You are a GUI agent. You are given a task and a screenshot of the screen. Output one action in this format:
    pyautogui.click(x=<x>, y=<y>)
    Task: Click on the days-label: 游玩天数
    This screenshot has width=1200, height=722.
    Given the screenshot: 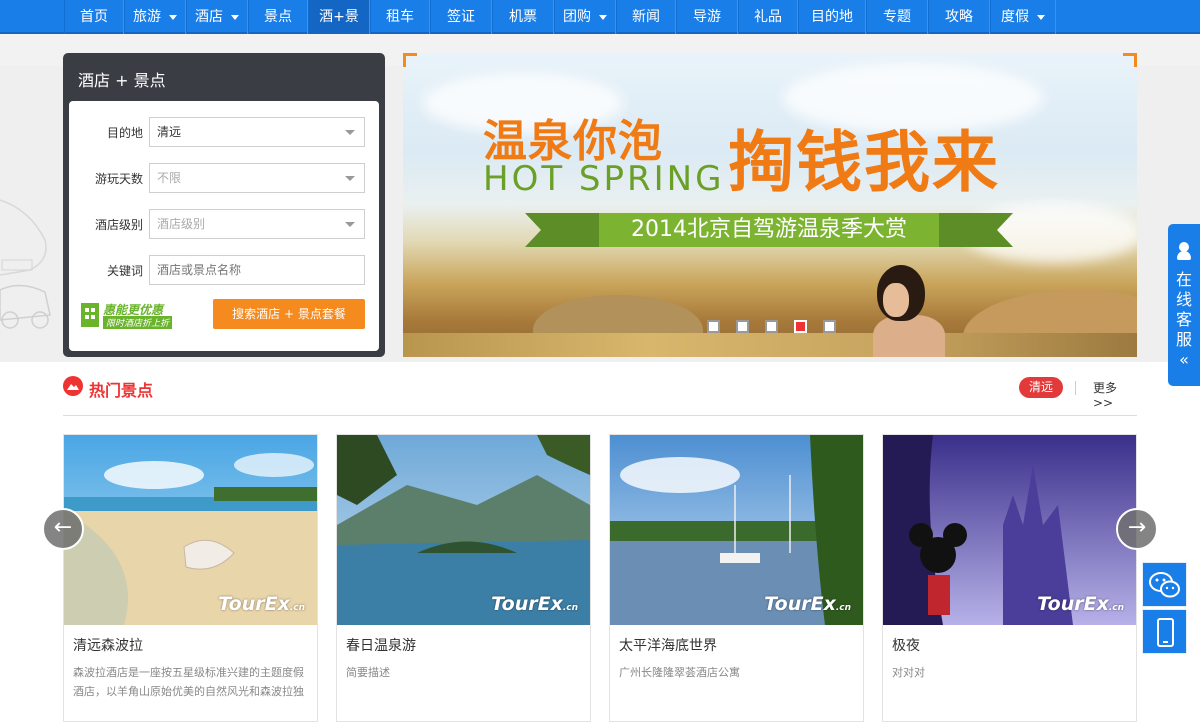 What is the action you would take?
    pyautogui.click(x=118, y=179)
    